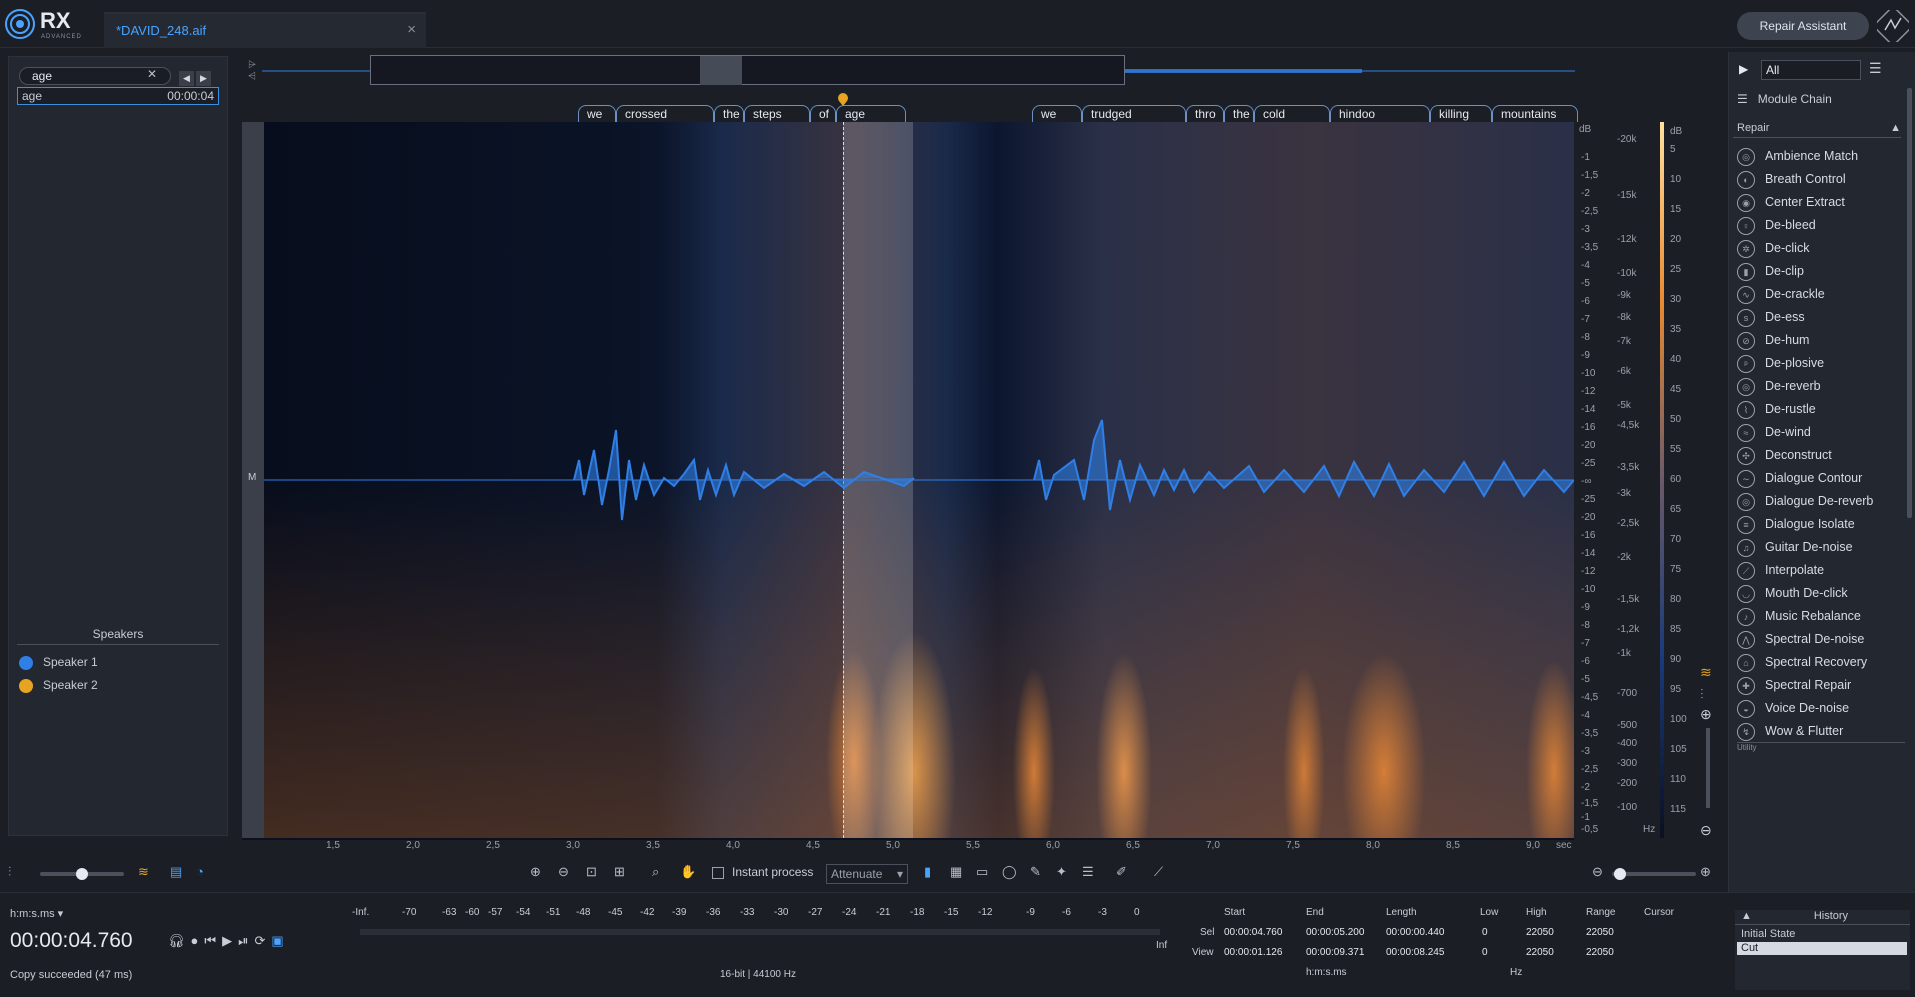  What do you see at coordinates (179, 940) in the screenshot?
I see `headphones-icon: 🎧︎` at bounding box center [179, 940].